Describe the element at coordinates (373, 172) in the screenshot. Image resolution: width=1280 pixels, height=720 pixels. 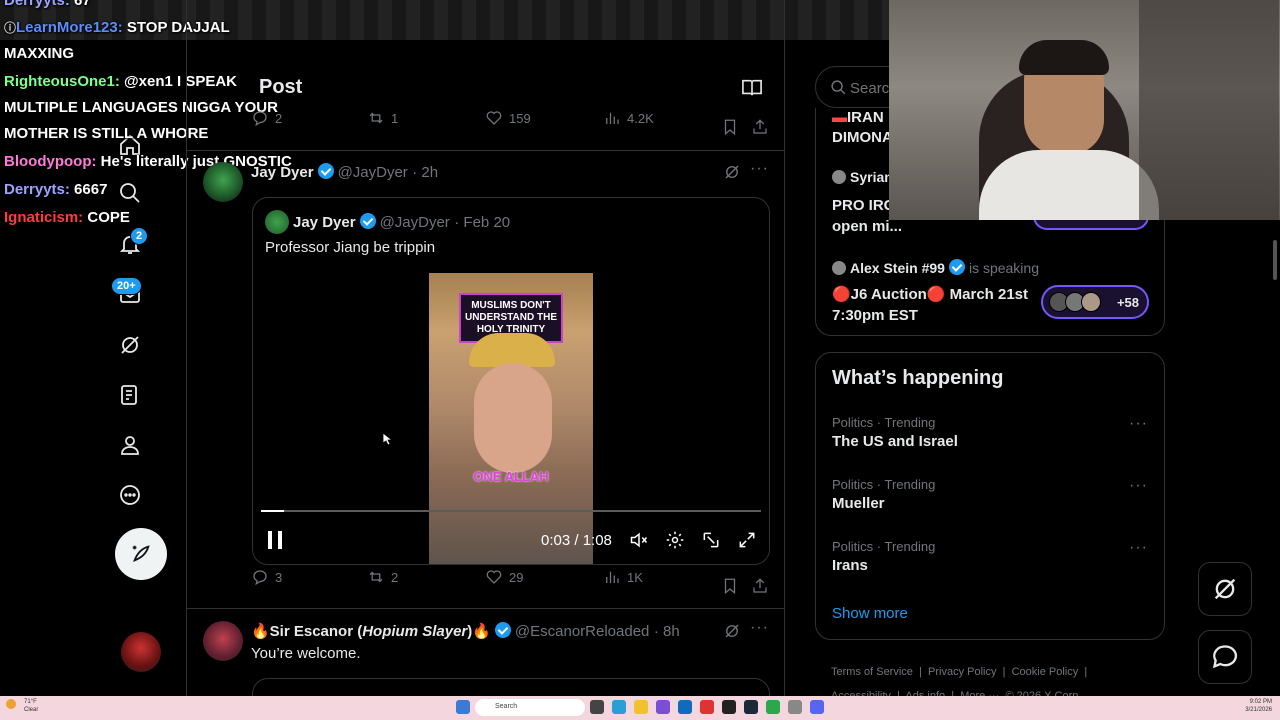
I see `post-author-handle: @JayDyer` at that location.